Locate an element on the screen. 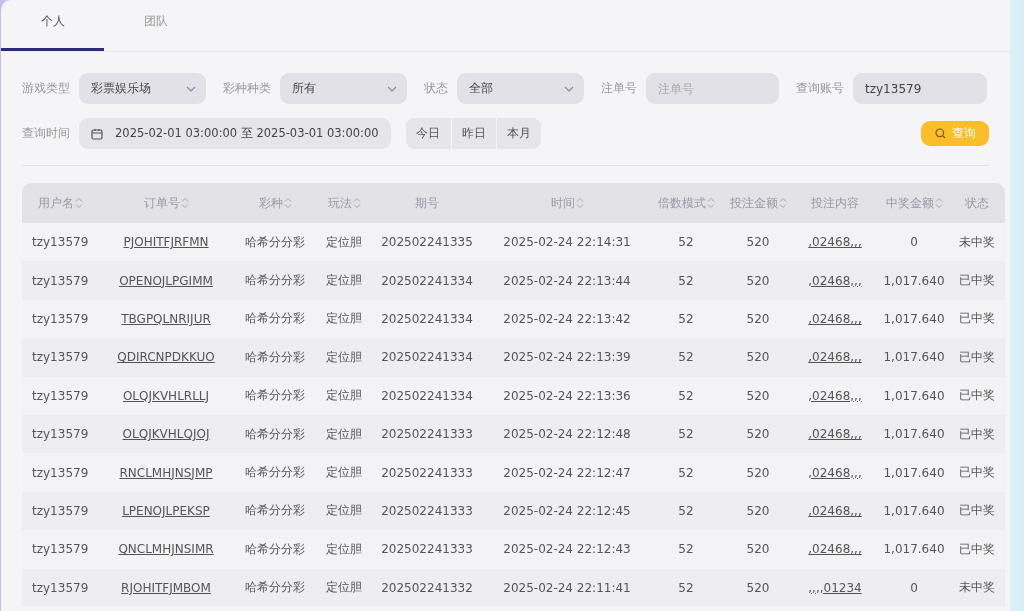 This screenshot has width=1024, height=611. table-link: QNCLMHJNSIMR is located at coordinates (166, 549).